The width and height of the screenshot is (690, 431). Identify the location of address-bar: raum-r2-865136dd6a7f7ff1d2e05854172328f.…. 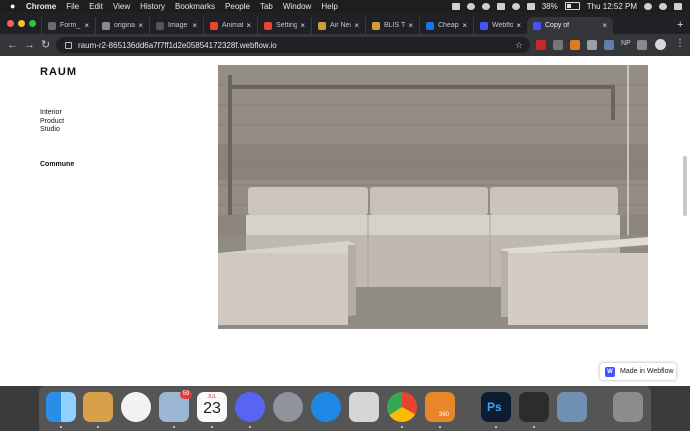
(293, 45).